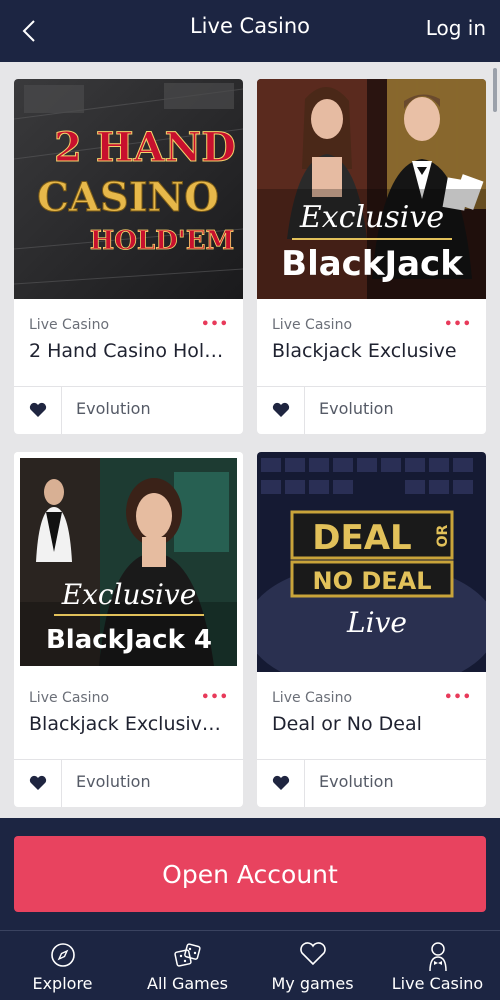 This screenshot has height=1000, width=500. Describe the element at coordinates (376, 622) in the screenshot. I see `art-text: Live` at that location.